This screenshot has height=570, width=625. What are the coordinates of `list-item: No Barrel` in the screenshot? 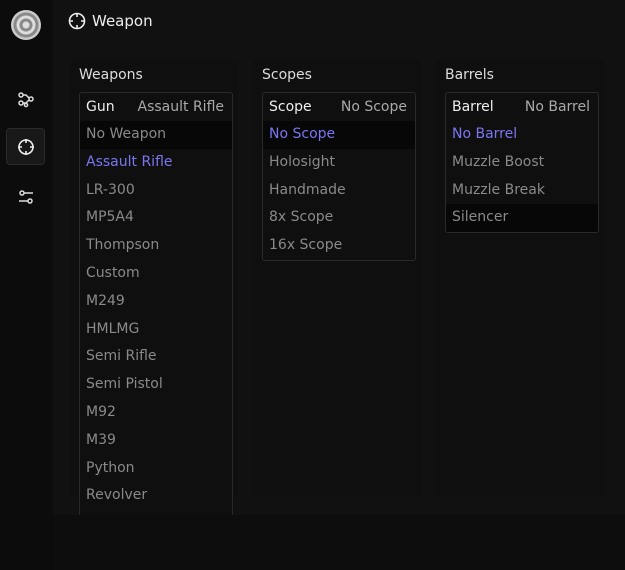 It's located at (522, 135).